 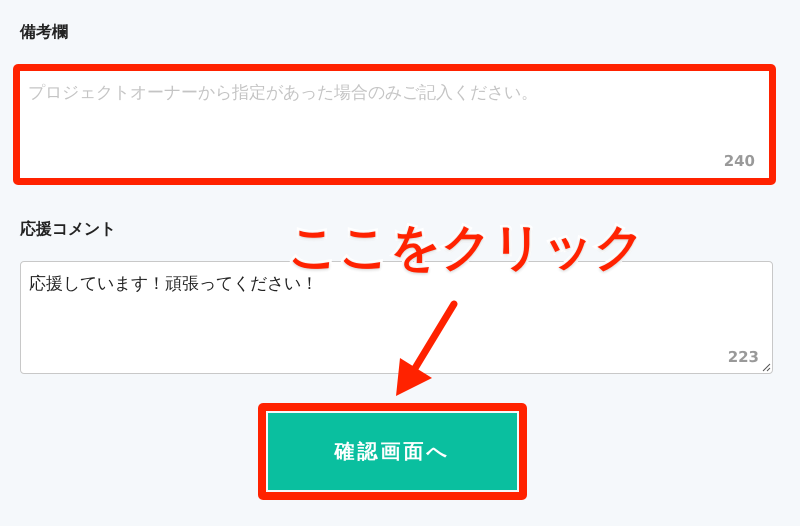 I want to click on field-label: 備考欄, so click(x=44, y=32).